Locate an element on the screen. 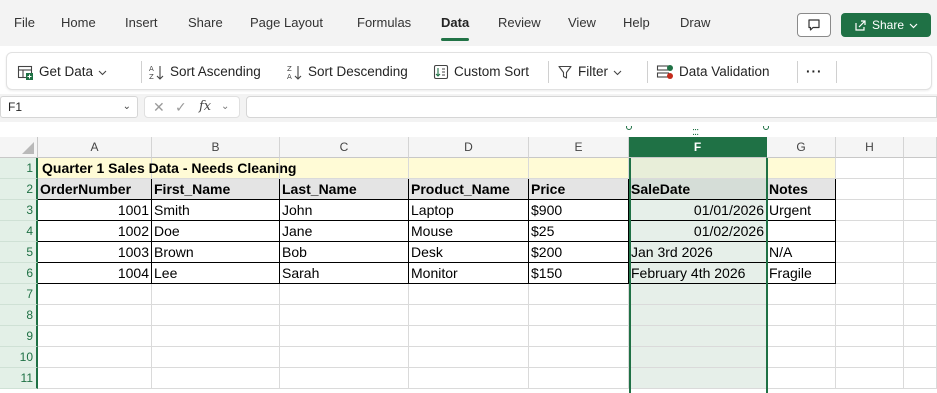 This screenshot has height=393, width=937. row-header-8: 8 is located at coordinates (19, 315).